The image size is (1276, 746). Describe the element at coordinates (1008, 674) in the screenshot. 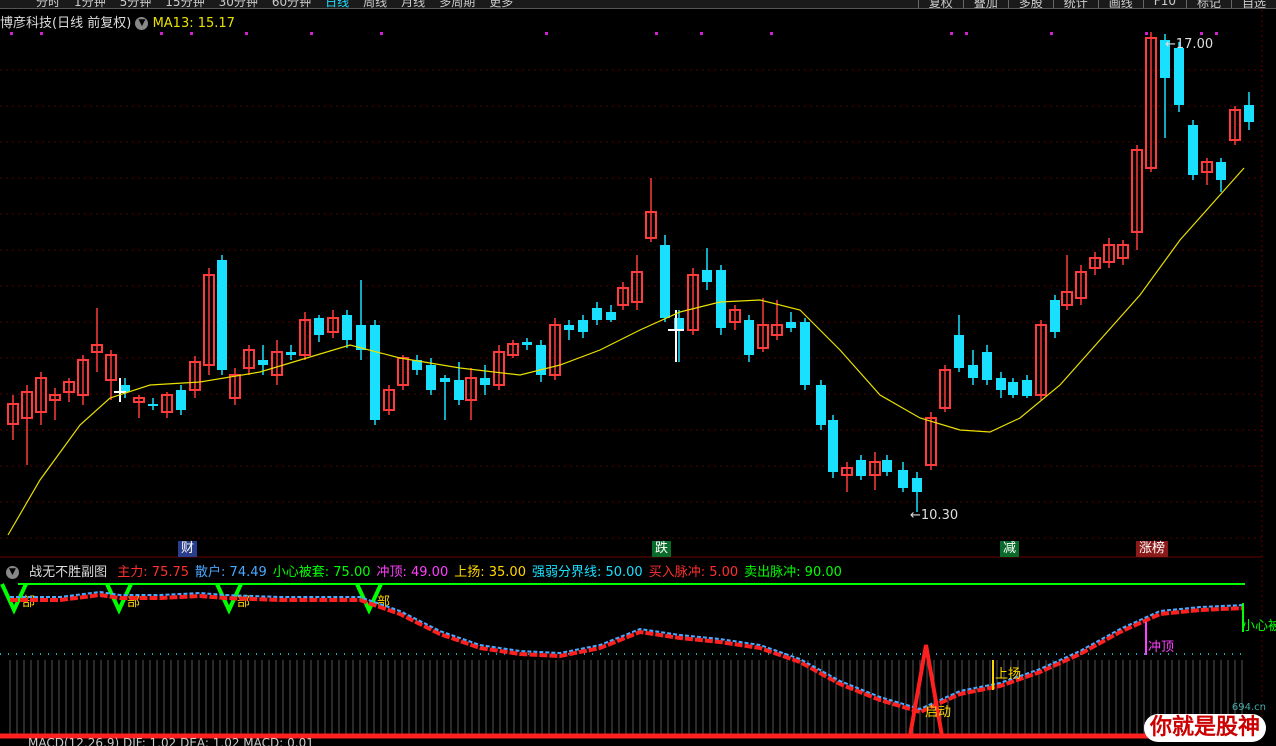

I see `rise-label: 上扬` at that location.